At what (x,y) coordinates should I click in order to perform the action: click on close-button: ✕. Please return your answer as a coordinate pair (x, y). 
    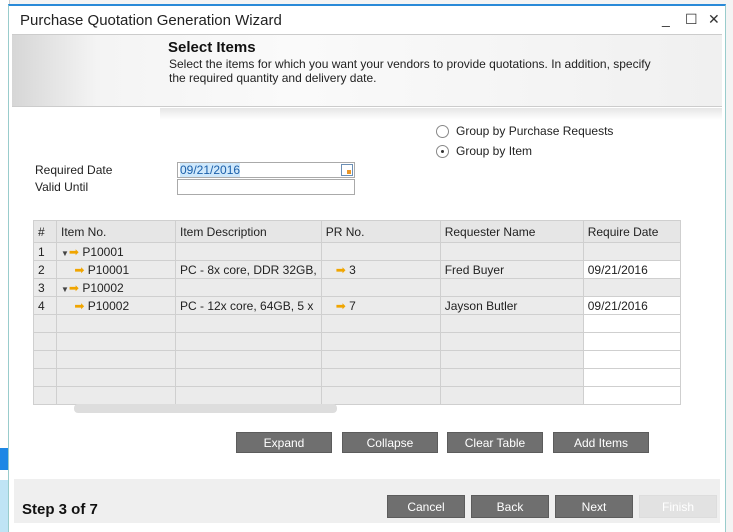
    Looking at the image, I should click on (714, 19).